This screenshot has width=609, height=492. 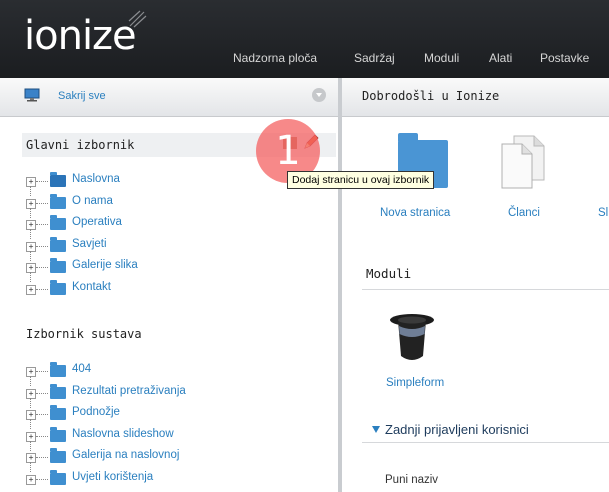 I want to click on tree-item-label: Podnožje, so click(x=96, y=412).